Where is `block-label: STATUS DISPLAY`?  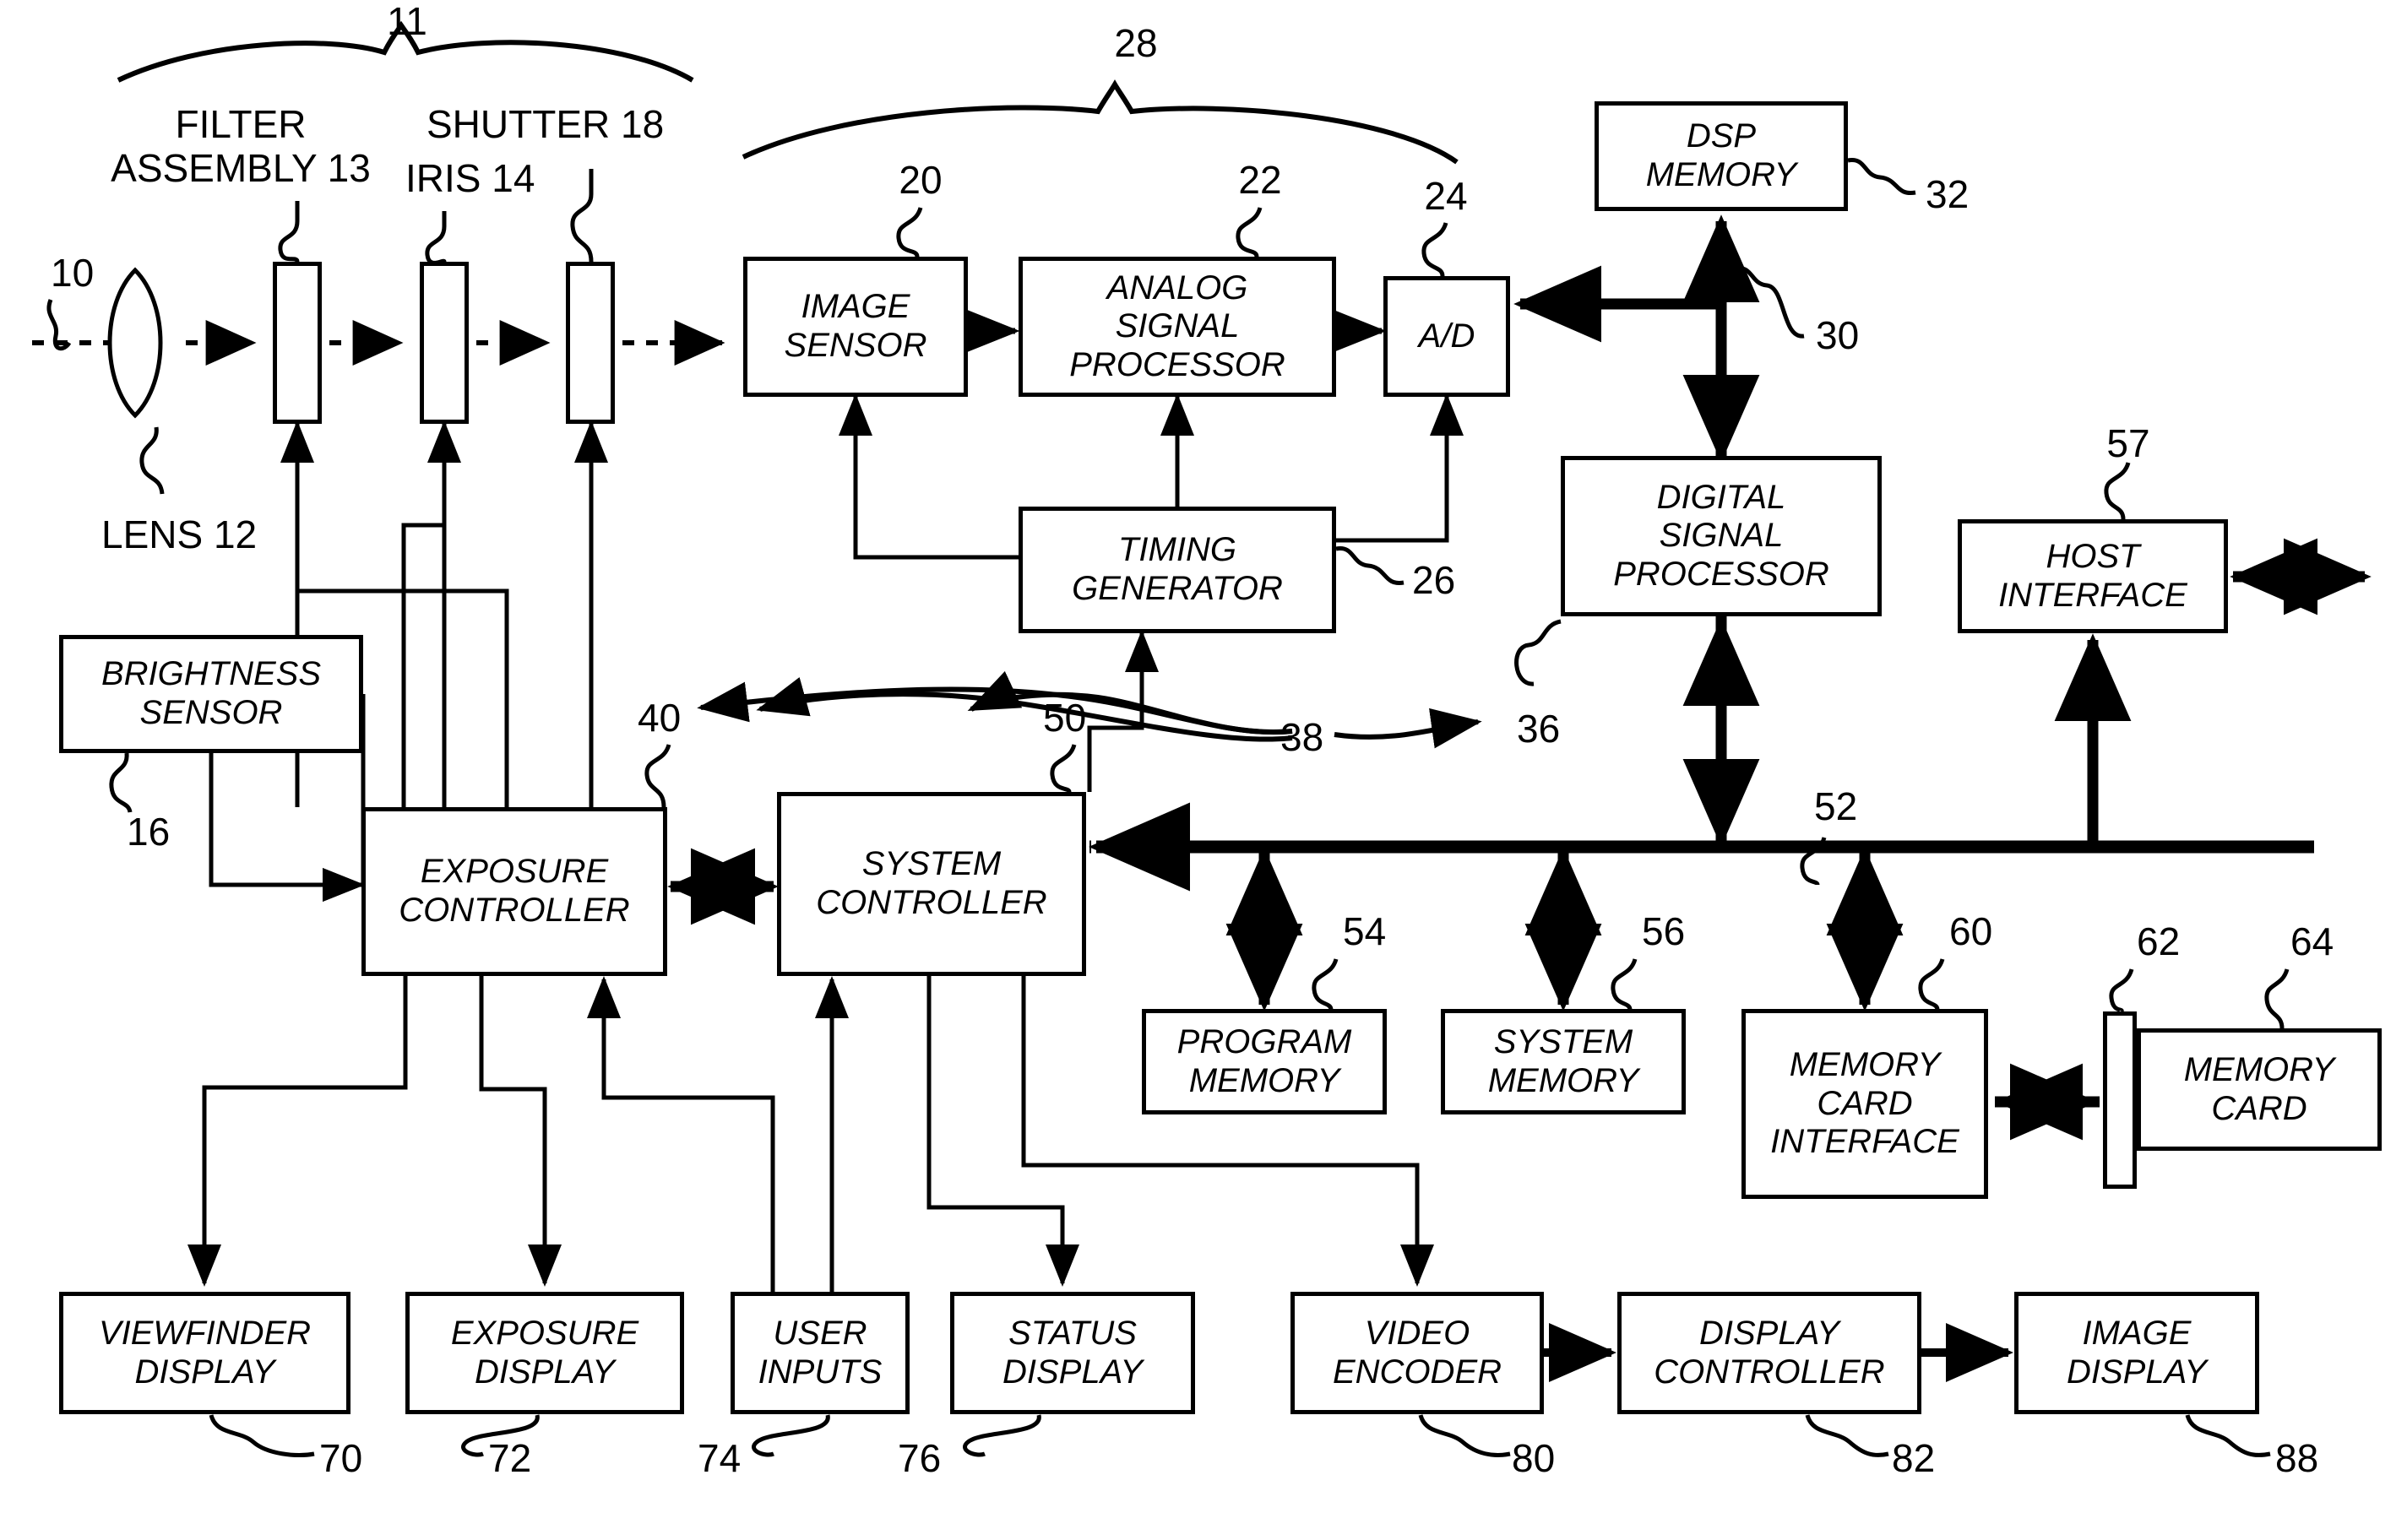
block-label: STATUS DISPLAY is located at coordinates (1072, 1352).